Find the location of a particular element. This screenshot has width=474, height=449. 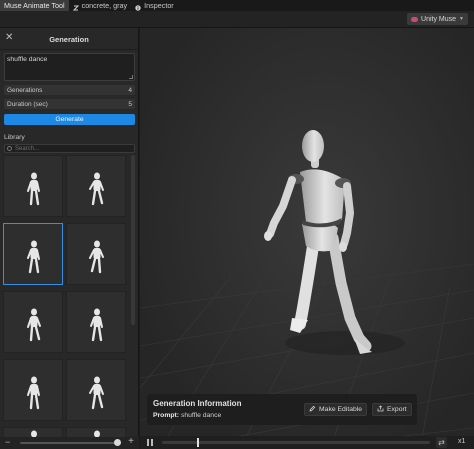

resize-handle-icon is located at coordinates (131, 77).